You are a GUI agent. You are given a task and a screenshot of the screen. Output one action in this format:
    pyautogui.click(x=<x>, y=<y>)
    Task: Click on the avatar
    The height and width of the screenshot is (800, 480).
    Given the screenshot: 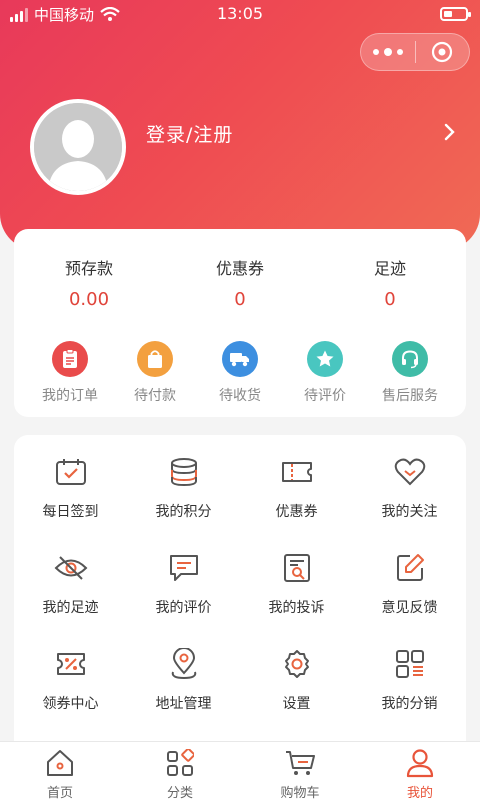 What is the action you would take?
    pyautogui.click(x=78, y=147)
    